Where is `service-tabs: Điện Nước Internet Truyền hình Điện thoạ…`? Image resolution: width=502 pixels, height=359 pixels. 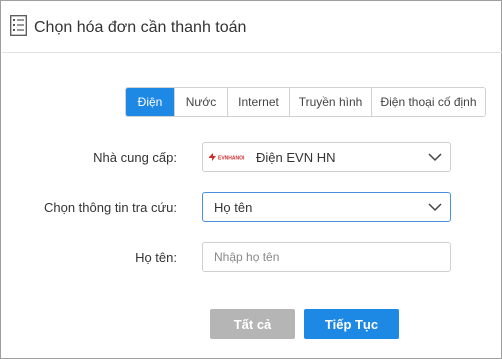
service-tabs: Điện Nước Internet Truyền hình Điện thoạ… is located at coordinates (305, 102).